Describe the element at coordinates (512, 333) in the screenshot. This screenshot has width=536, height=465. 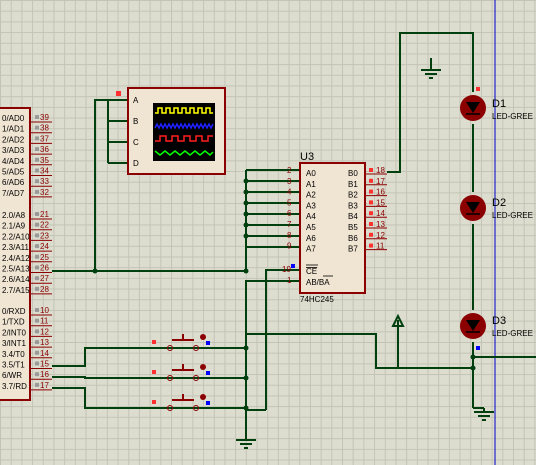
I see `led-d3-part: LED-GREE` at that location.